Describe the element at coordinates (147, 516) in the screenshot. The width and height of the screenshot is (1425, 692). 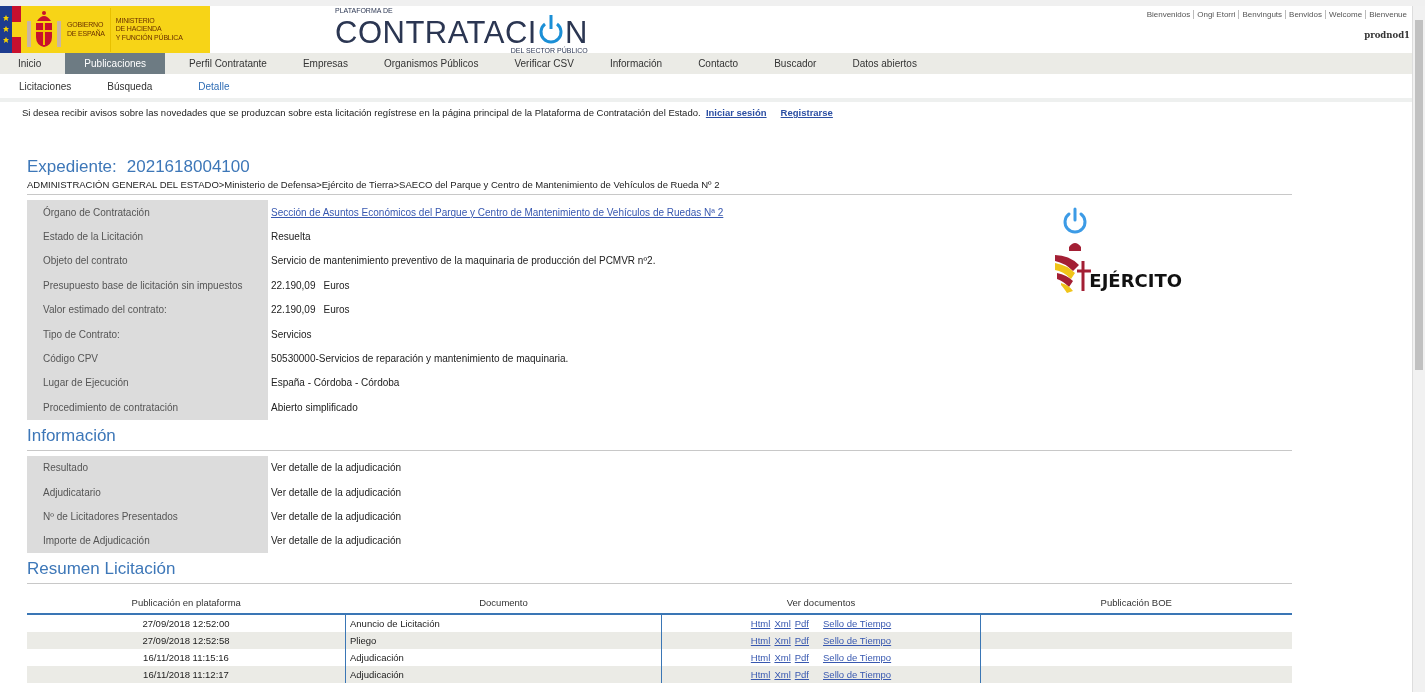
I see `field-label: Nº de Licitadores Presentados` at that location.